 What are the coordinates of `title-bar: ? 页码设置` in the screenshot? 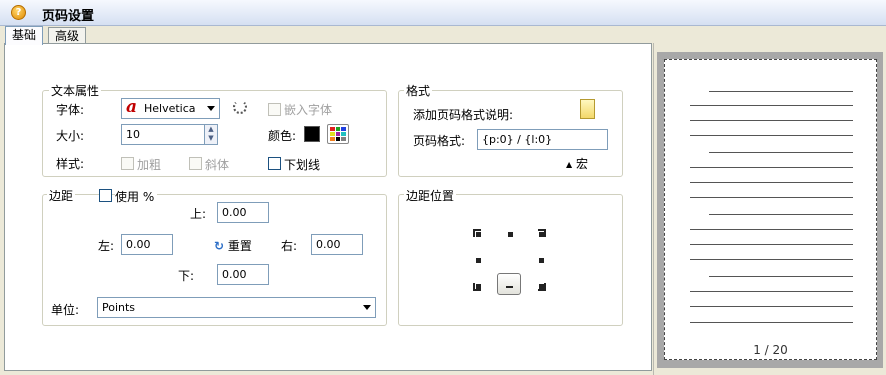 It's located at (443, 13).